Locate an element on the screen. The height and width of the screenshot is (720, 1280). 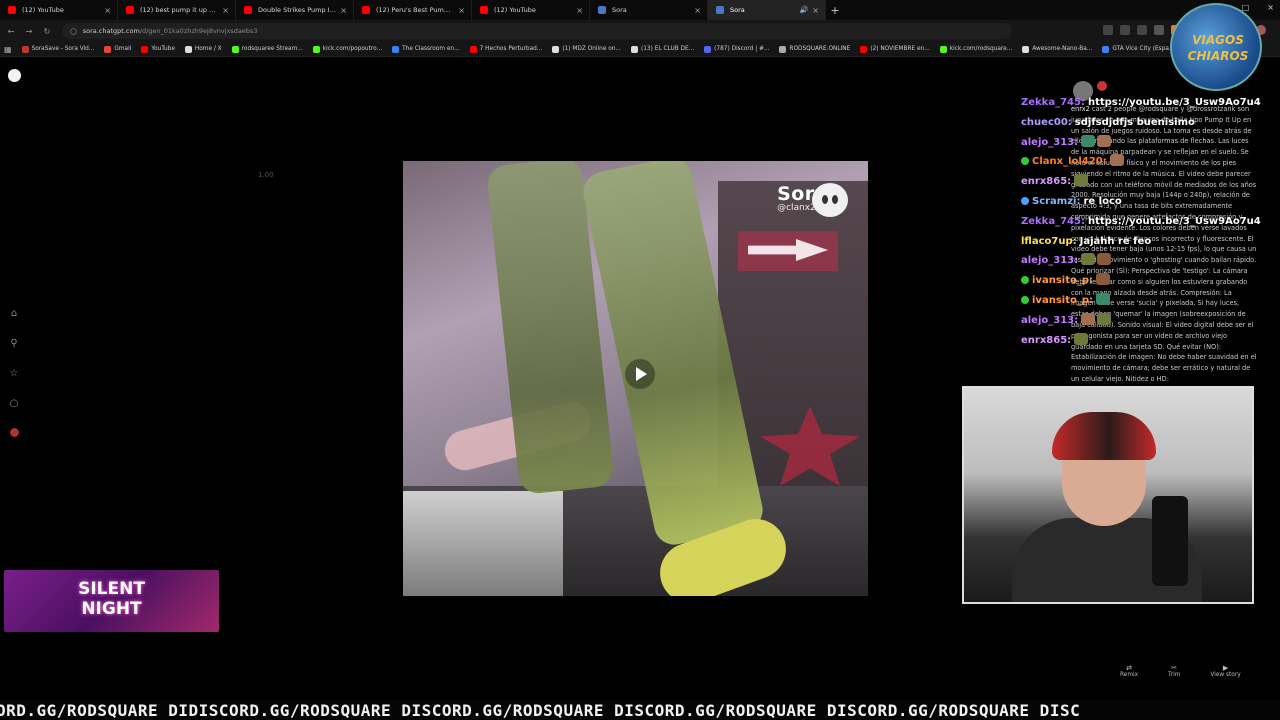
bookmark-item: RODSQUARE.ONLINE is located at coordinates (814, 49).